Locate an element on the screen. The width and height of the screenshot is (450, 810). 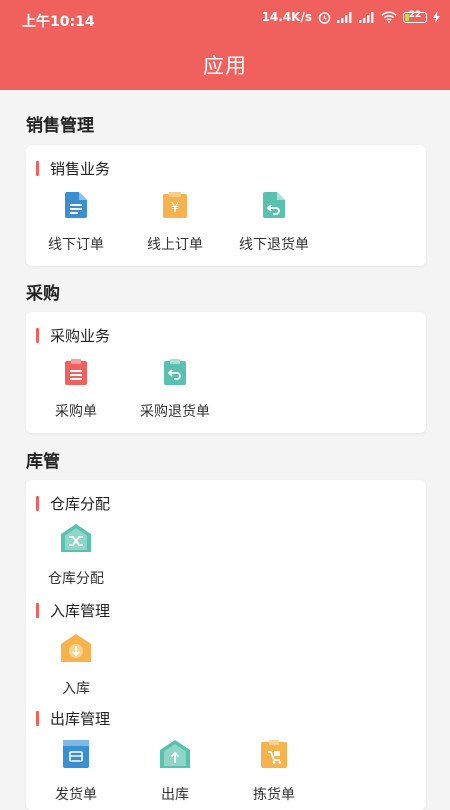
item-label: 线下退货单 is located at coordinates (274, 245).